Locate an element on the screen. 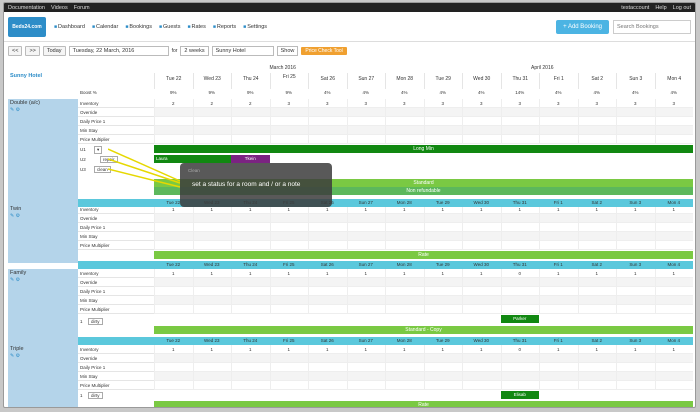 The width and height of the screenshot is (700, 412). nav-item-dashboard: ■ Dashboard is located at coordinates (69, 27).